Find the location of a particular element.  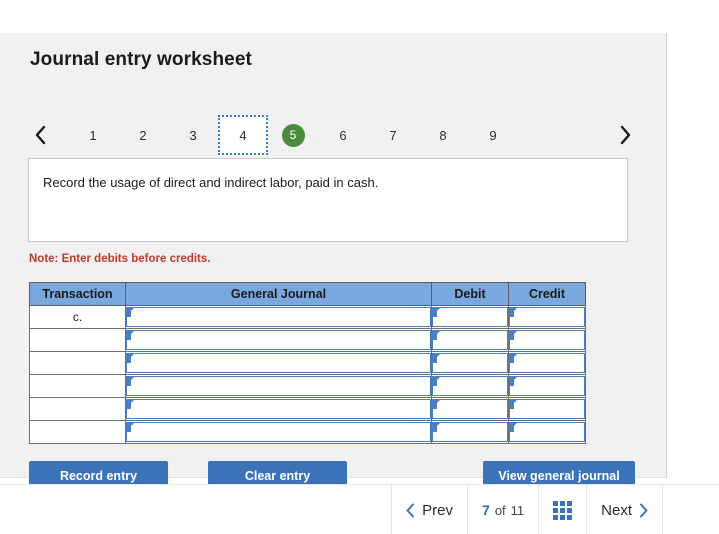

table-header: Transaction General Journal Debit Credit is located at coordinates (307, 294).